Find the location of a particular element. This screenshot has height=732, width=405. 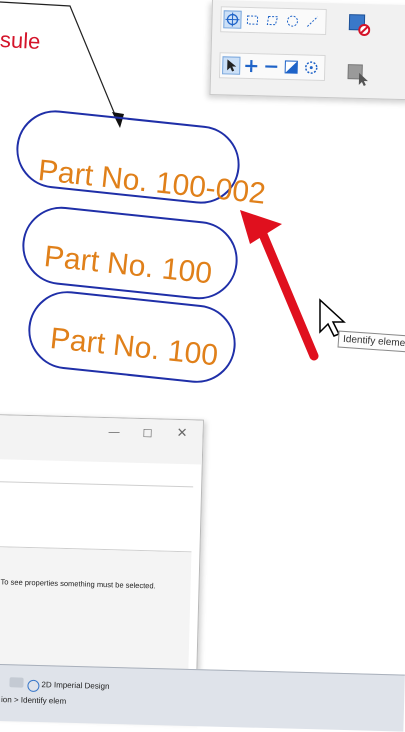

minimize-icon: — is located at coordinates (113, 432).